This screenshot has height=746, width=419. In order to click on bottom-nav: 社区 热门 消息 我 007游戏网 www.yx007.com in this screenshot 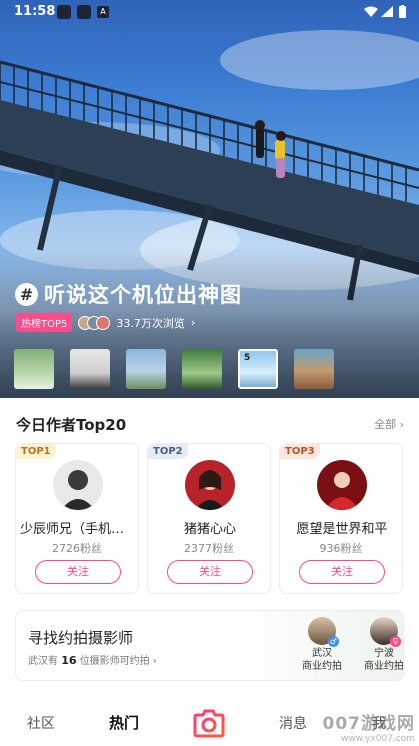, I will do `click(209, 723)`.